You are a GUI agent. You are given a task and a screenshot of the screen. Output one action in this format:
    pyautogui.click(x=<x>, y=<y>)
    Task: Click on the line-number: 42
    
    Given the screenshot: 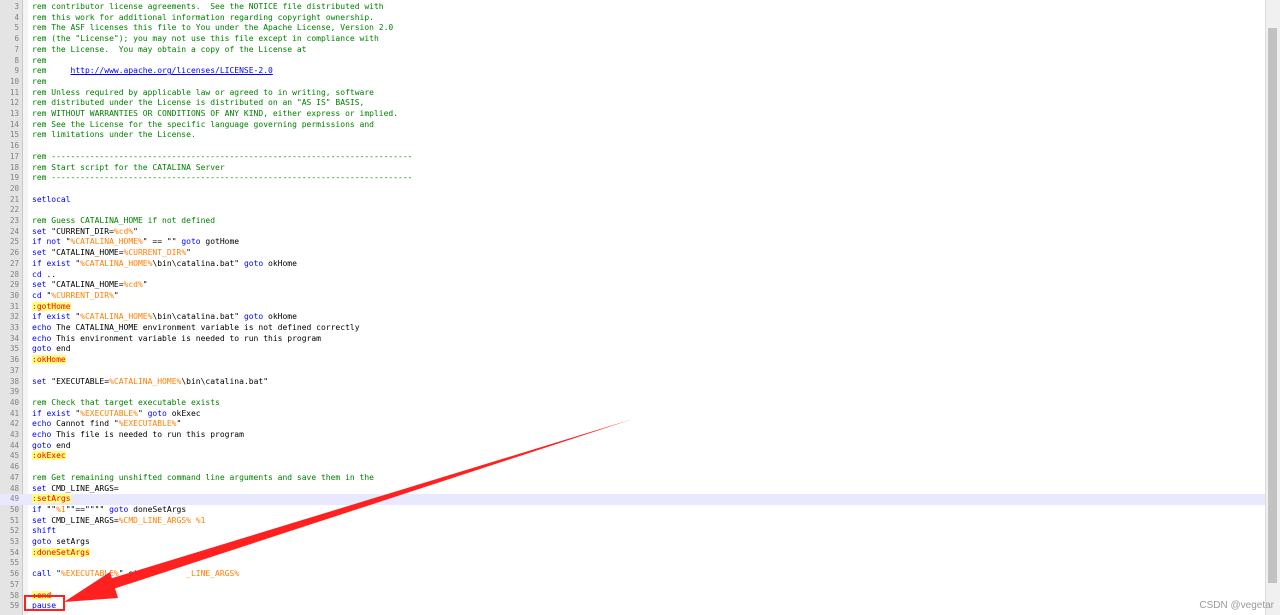 What is the action you would take?
    pyautogui.click(x=14, y=424)
    